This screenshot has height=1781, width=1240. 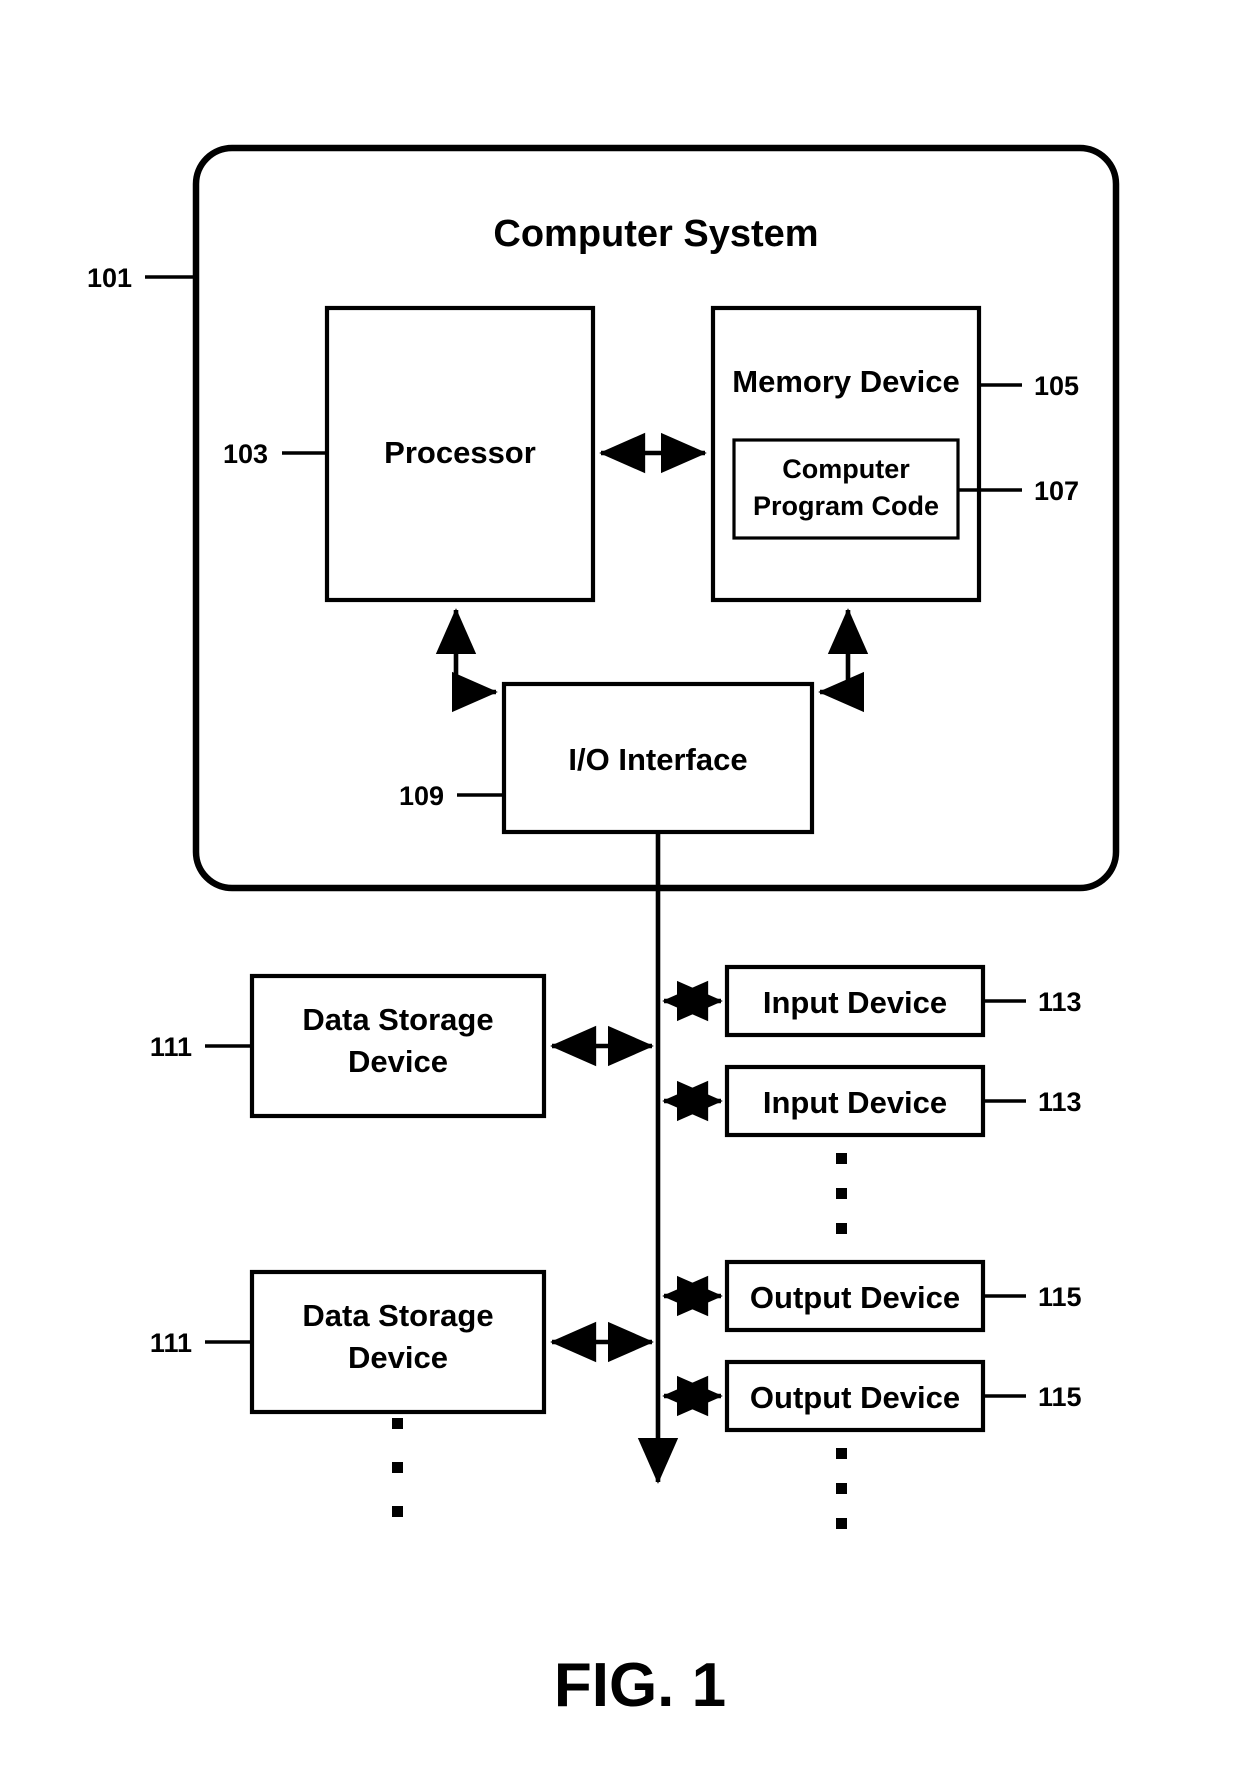 I want to click on data-storage-device-2-label-line1: Data Storage, so click(x=397, y=1315).